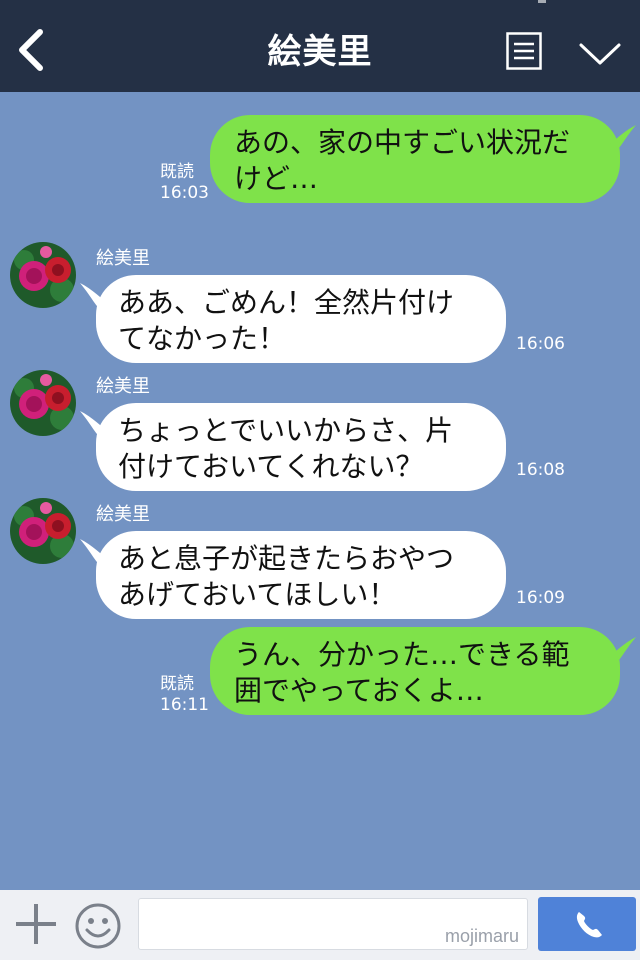 The width and height of the screenshot is (640, 960). I want to click on message-time: 16:09, so click(540, 598).